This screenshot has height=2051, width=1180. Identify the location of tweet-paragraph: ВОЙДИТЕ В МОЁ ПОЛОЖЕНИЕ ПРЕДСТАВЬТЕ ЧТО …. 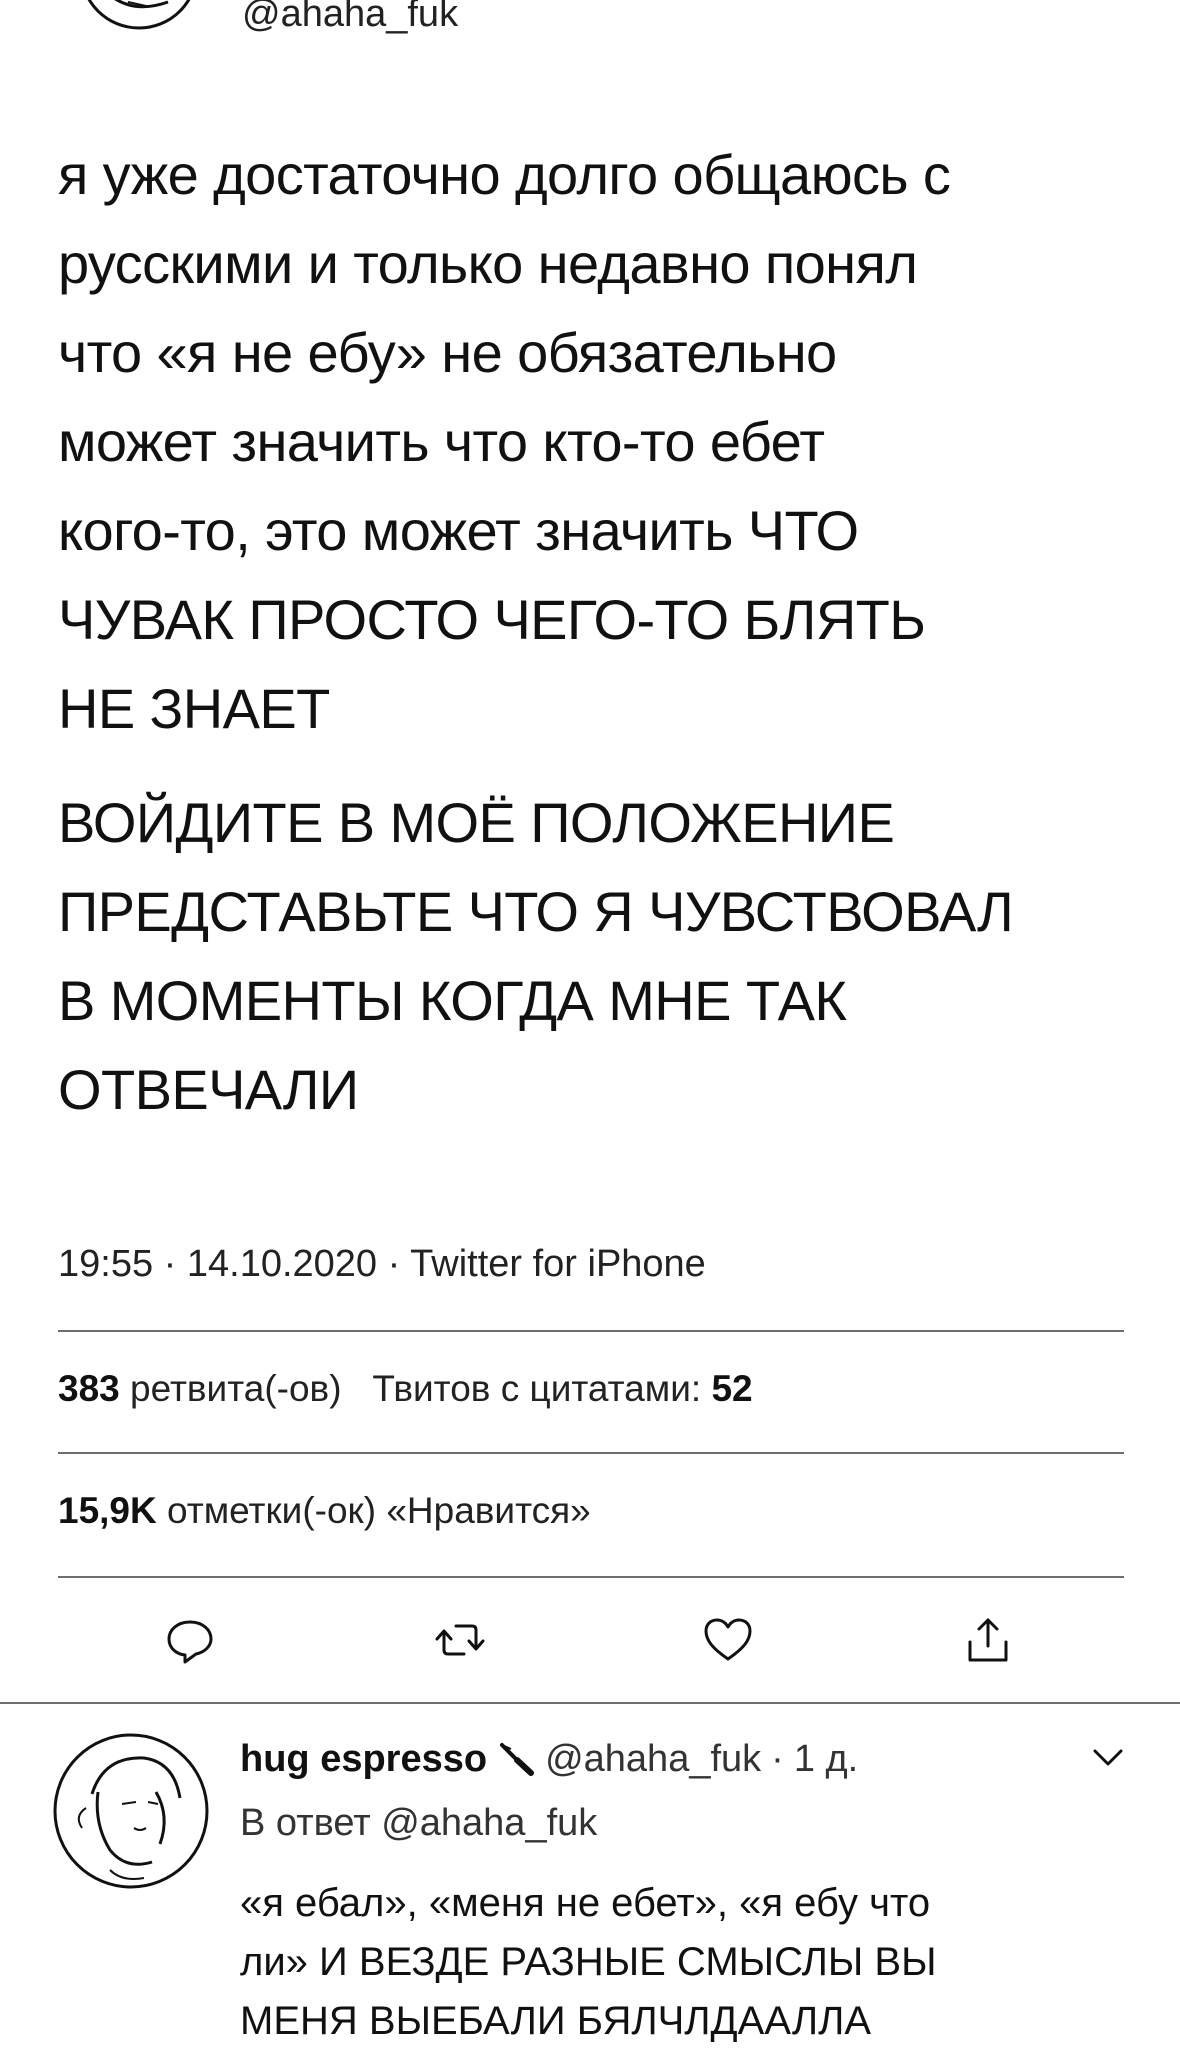
(536, 956).